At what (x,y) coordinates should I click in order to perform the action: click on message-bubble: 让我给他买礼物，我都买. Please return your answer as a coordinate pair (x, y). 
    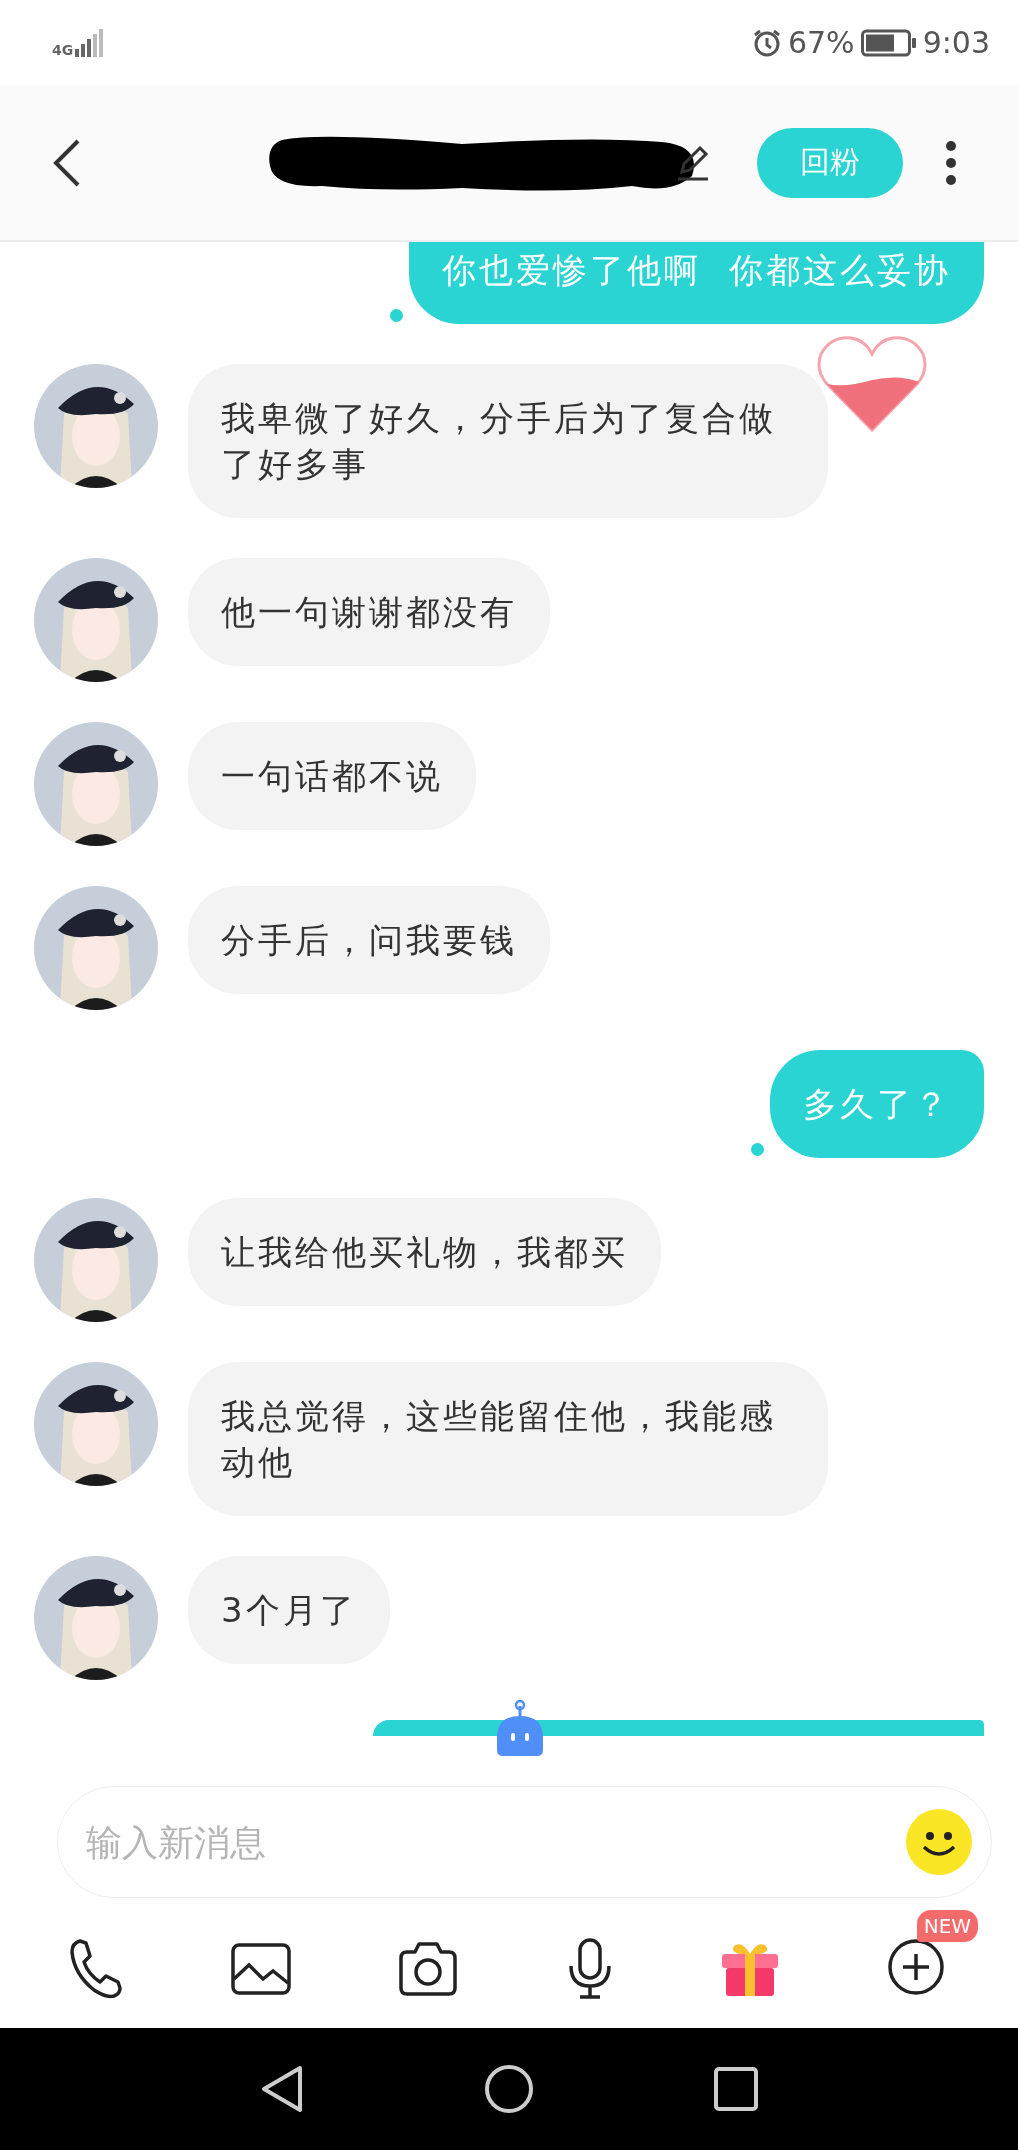
    Looking at the image, I should click on (424, 1252).